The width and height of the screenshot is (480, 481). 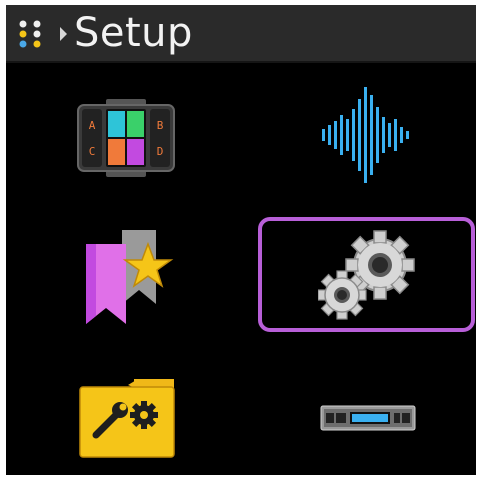 I want to click on folder-tools-icon, so click(x=127, y=418).